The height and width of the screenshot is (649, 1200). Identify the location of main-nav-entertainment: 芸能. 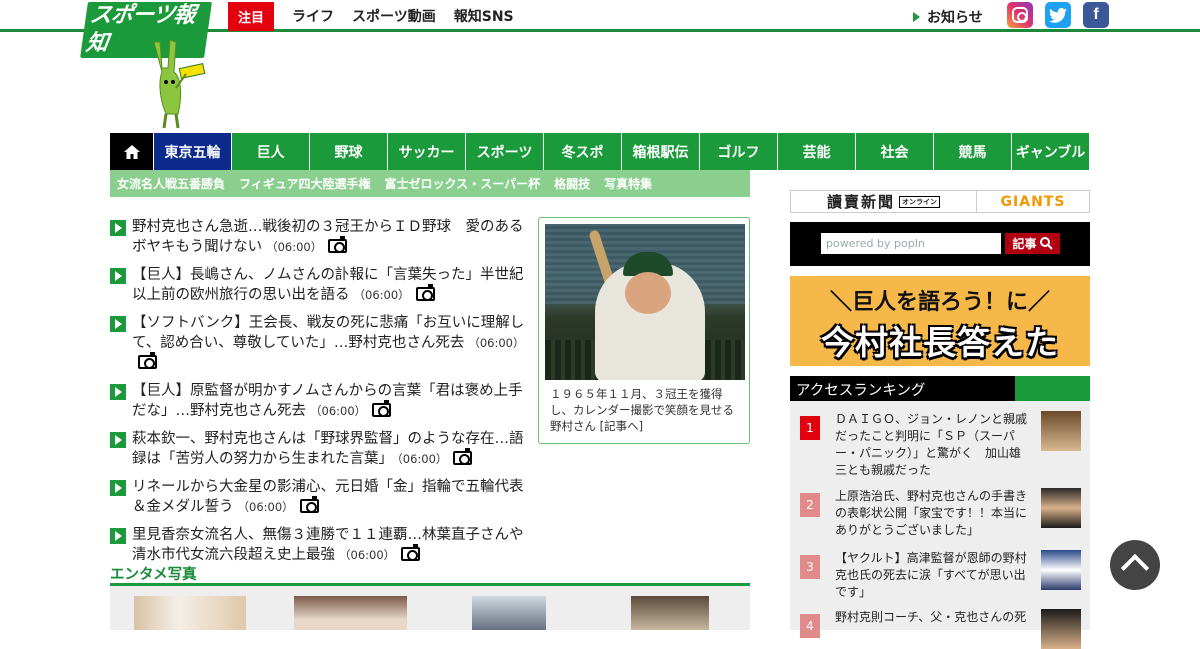
(817, 151).